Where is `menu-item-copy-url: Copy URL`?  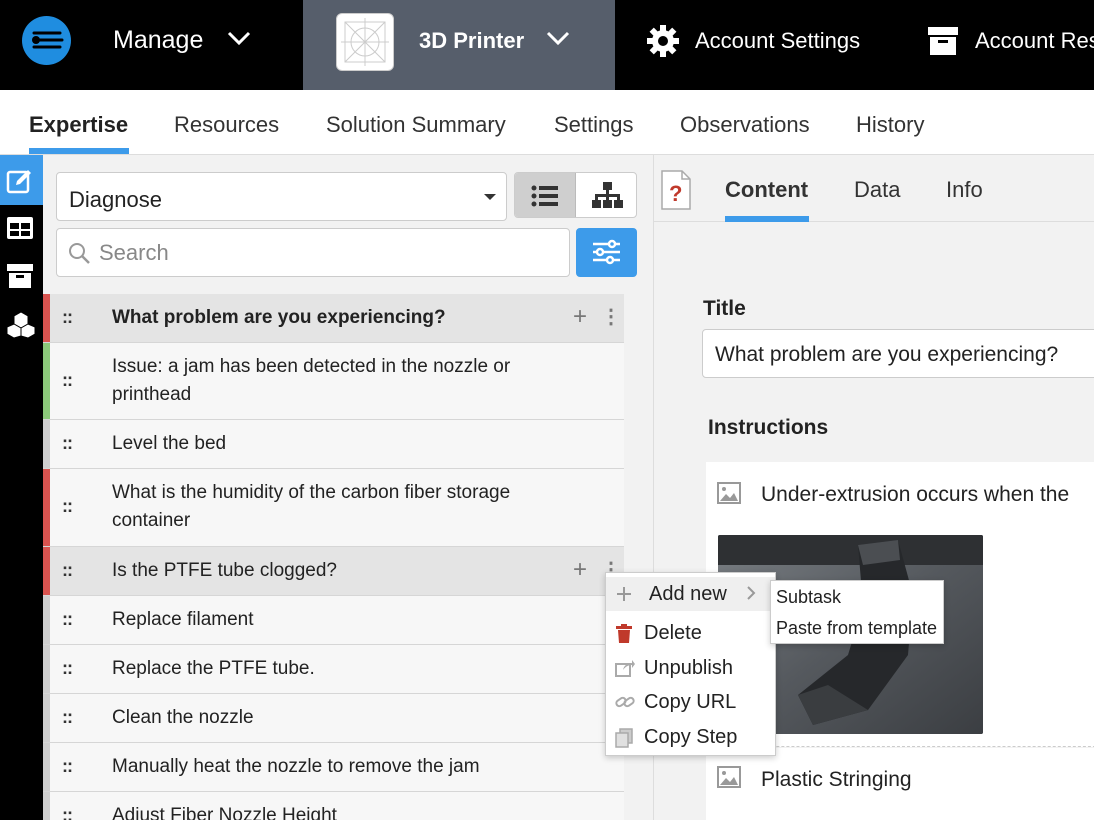
menu-item-copy-url: Copy URL is located at coordinates (690, 702).